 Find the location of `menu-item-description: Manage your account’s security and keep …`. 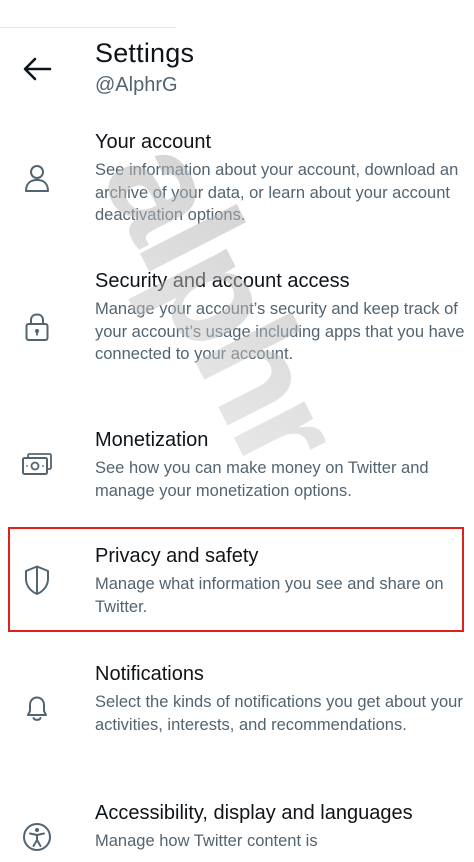

menu-item-description: Manage your account’s security and keep … is located at coordinates (280, 331).